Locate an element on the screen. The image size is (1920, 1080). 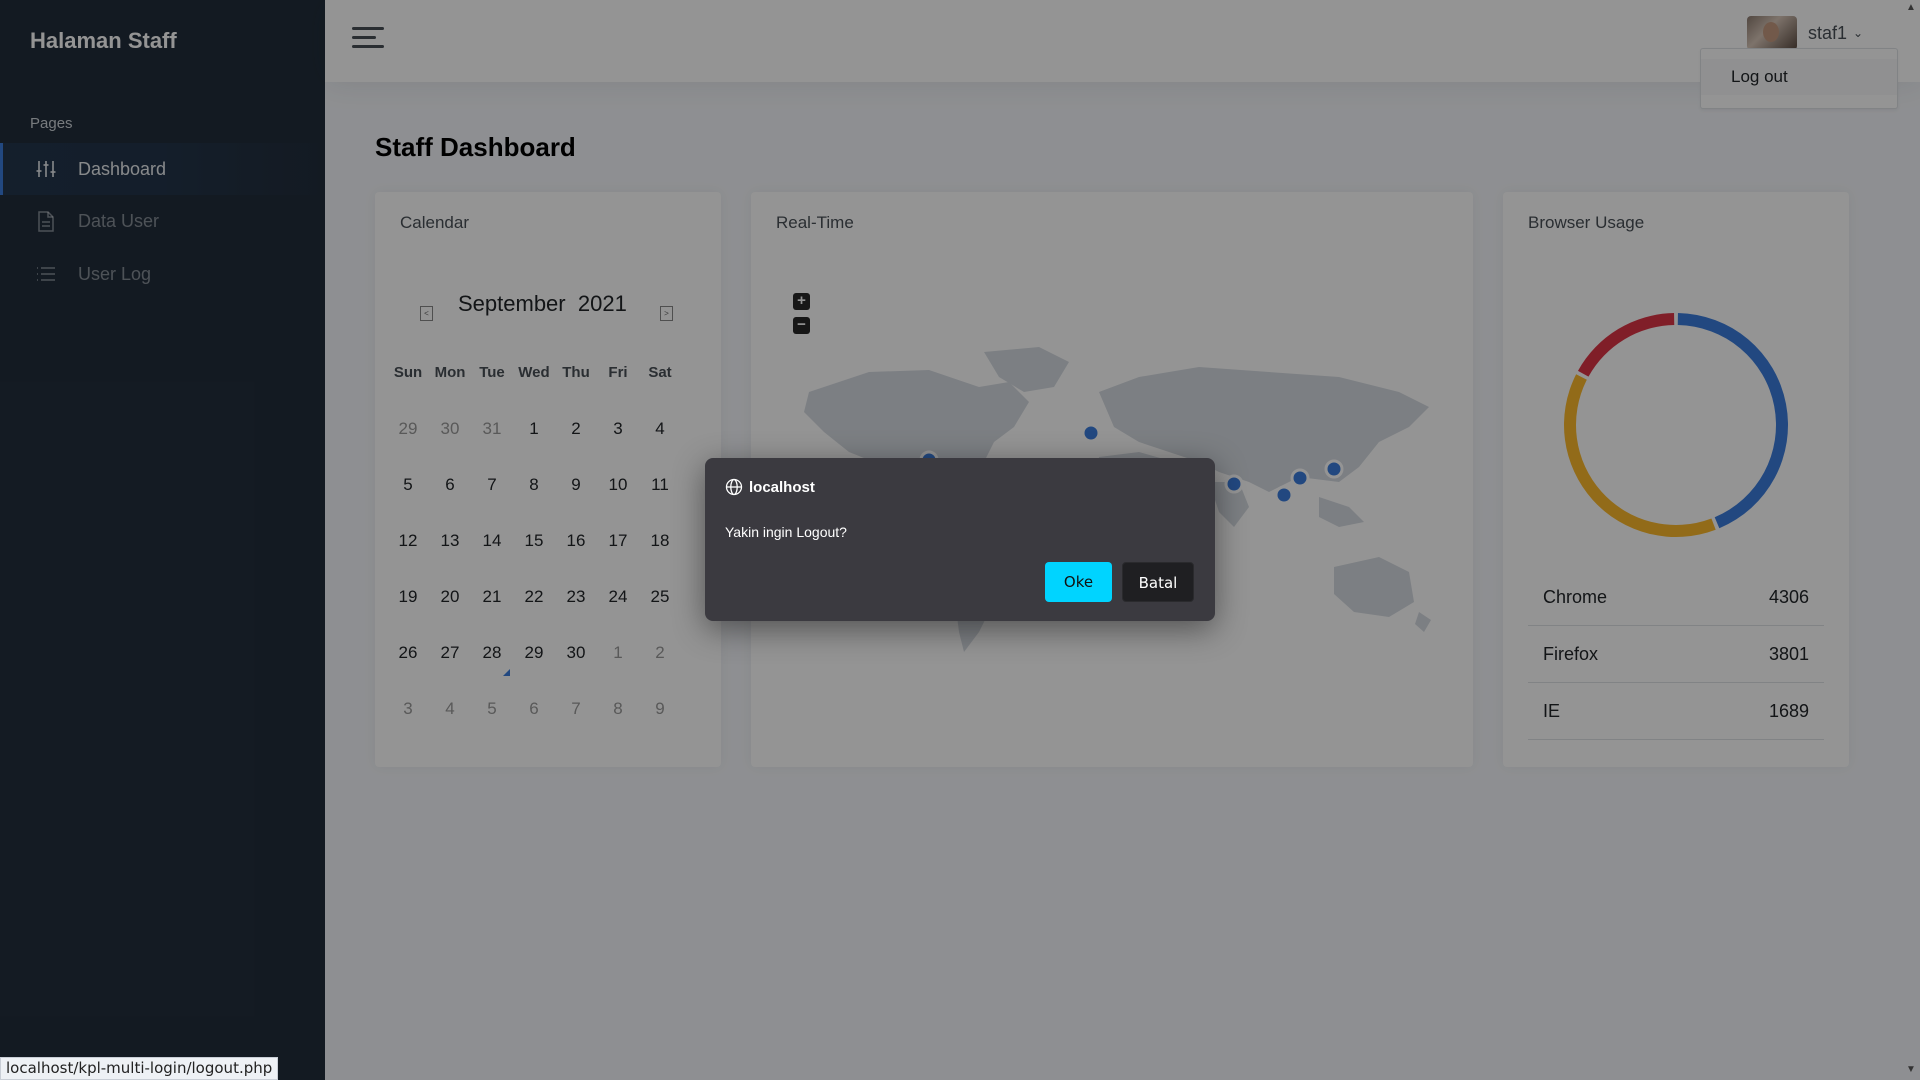
confirm-dialog: localhost Yakin ingin Logout? Oke Batal is located at coordinates (960, 539).